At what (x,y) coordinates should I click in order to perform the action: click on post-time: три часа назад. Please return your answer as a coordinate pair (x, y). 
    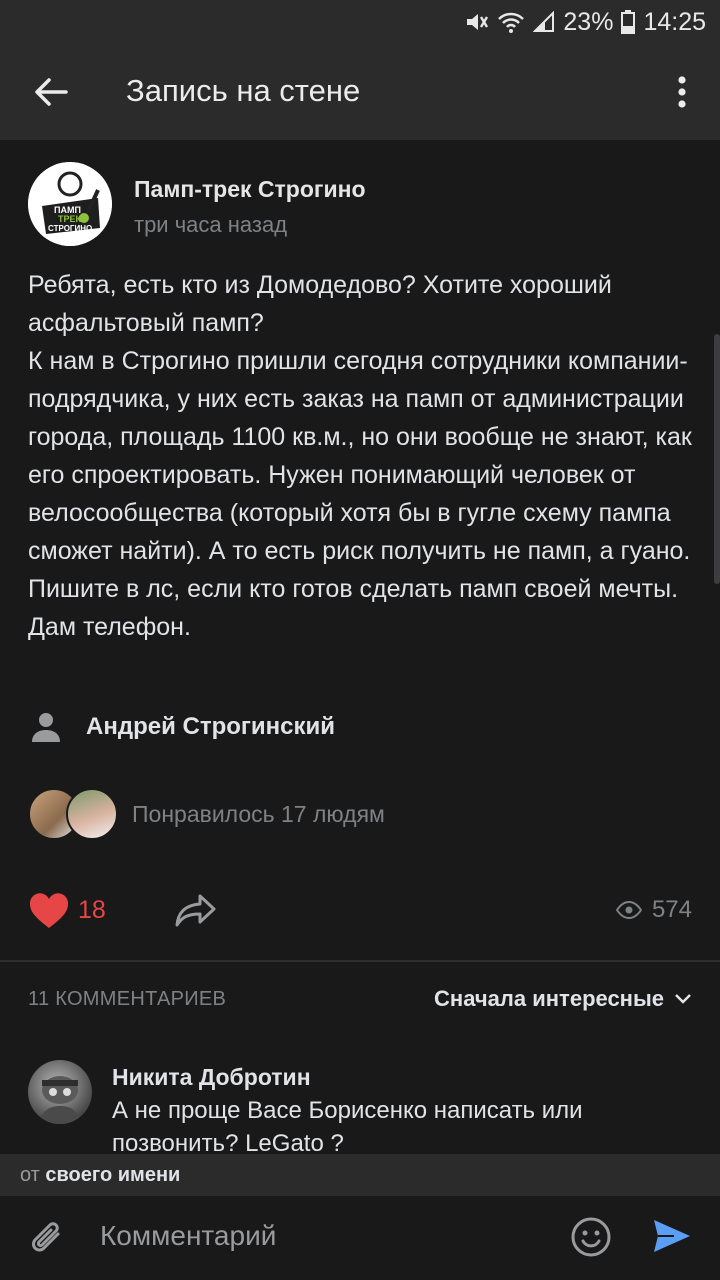
    Looking at the image, I should click on (211, 224).